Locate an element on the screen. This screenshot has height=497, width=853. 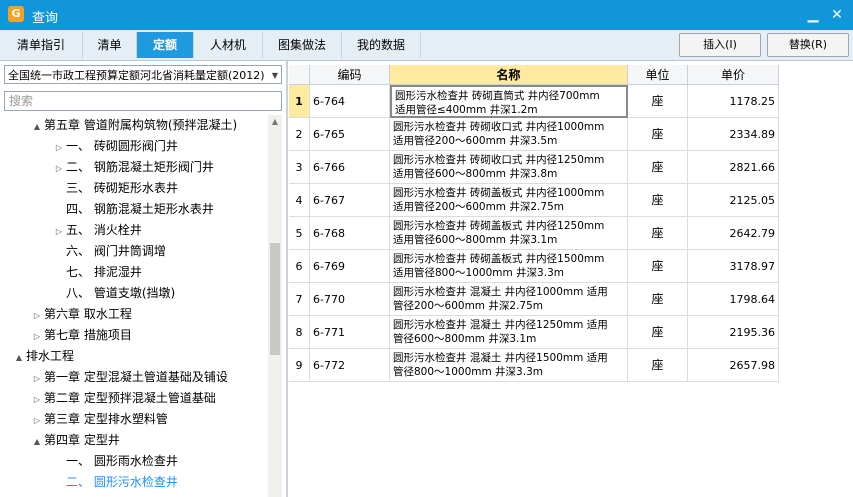
row-number: 6 is located at coordinates (299, 266).